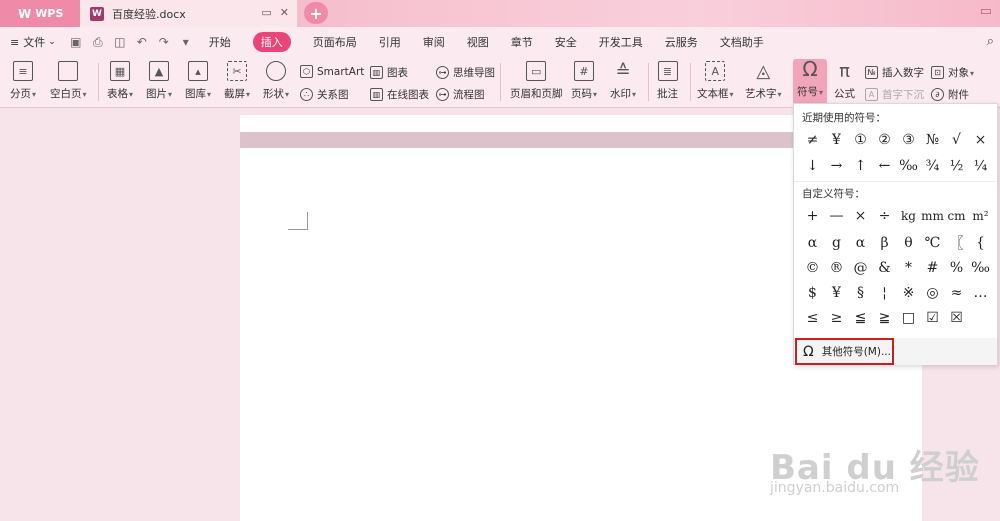  What do you see at coordinates (885, 140) in the screenshot?
I see `symbol-item: ②` at bounding box center [885, 140].